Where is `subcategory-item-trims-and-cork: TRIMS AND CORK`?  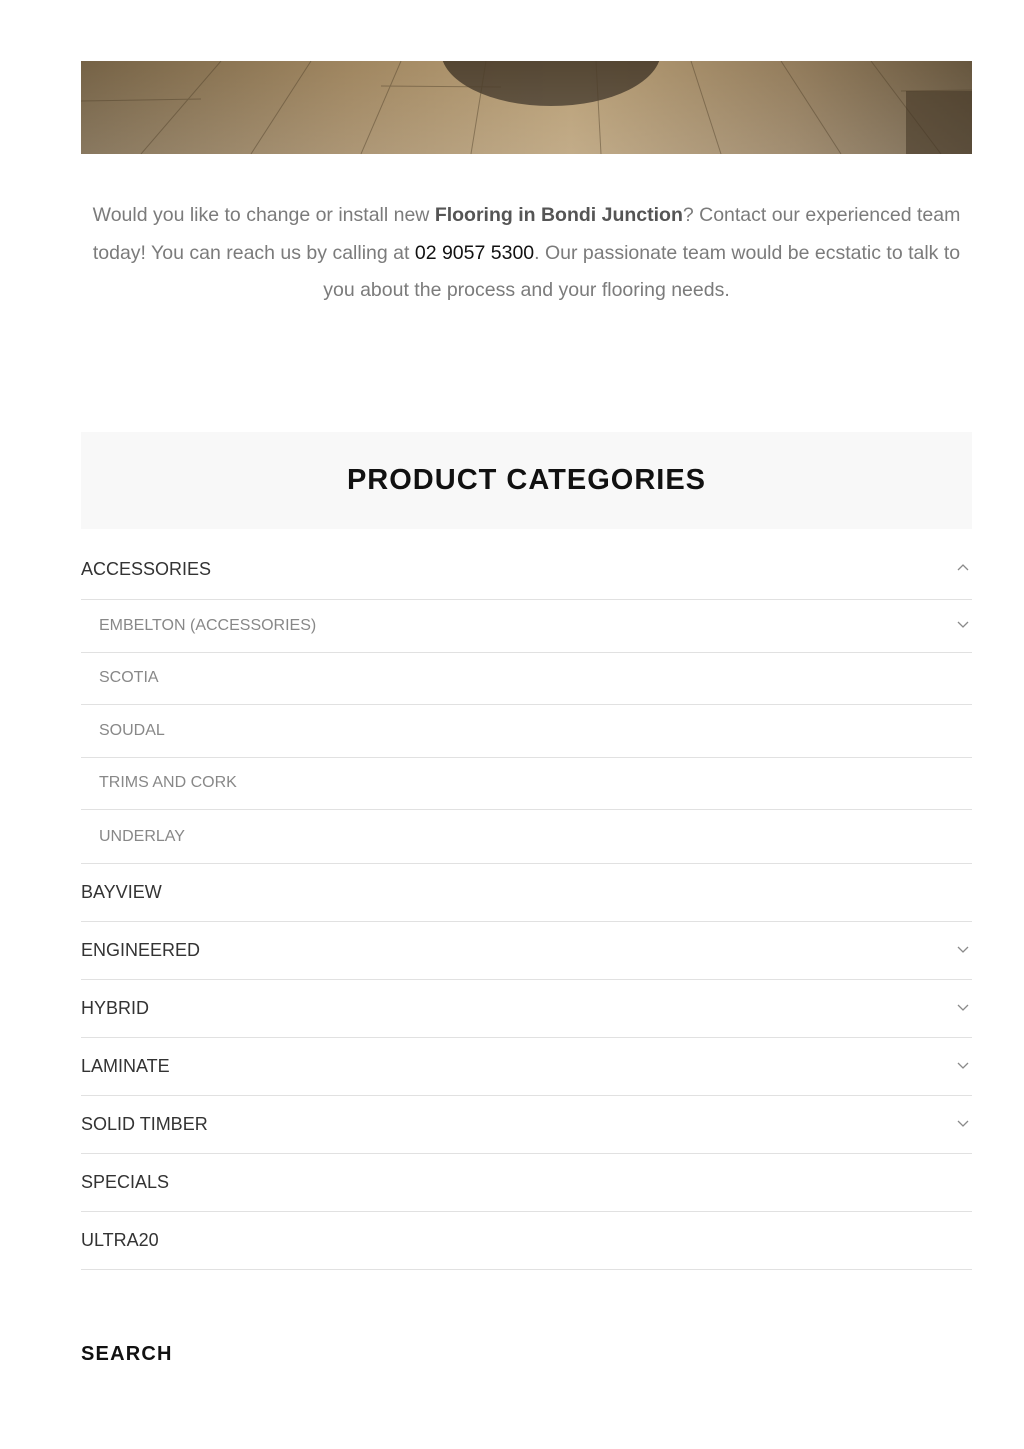
subcategory-item-trims-and-cork: TRIMS AND CORK is located at coordinates (526, 784).